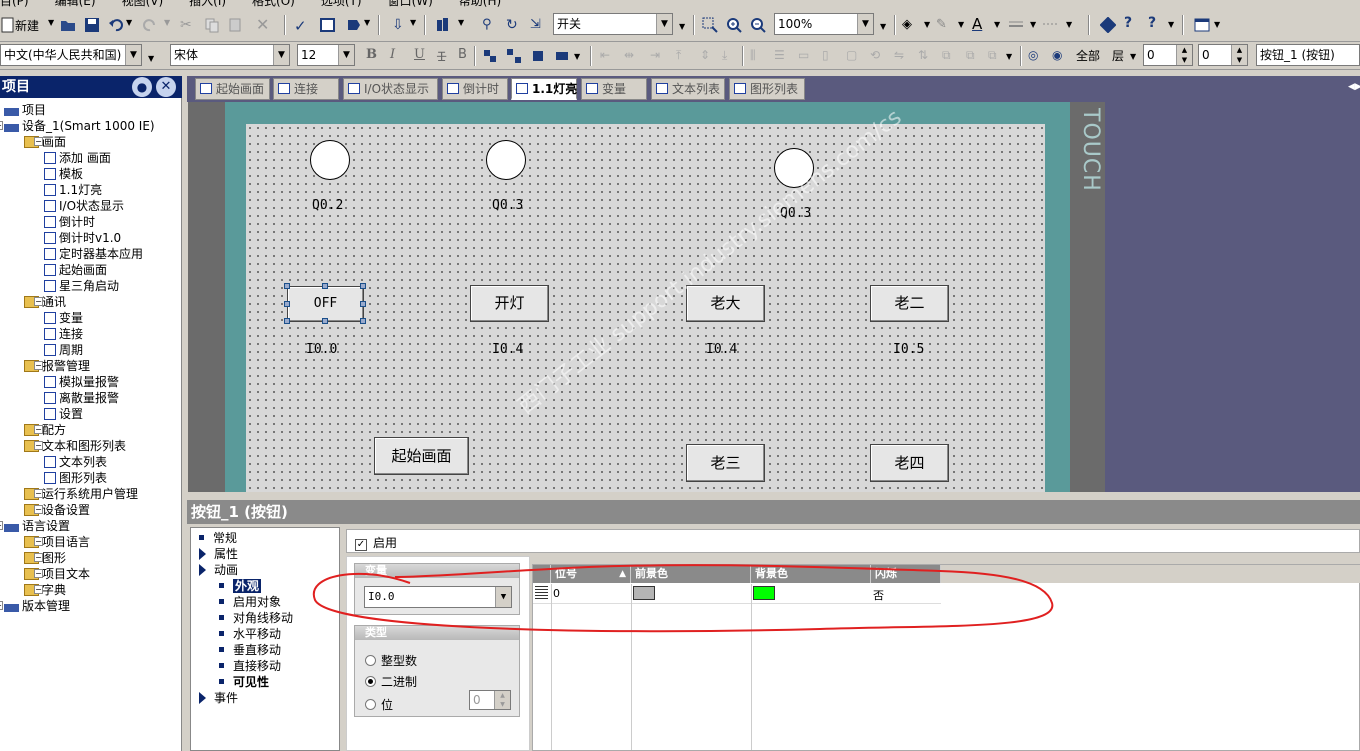  Describe the element at coordinates (577, 56) in the screenshot. I see `group-dropdown-icon: ▼` at that location.